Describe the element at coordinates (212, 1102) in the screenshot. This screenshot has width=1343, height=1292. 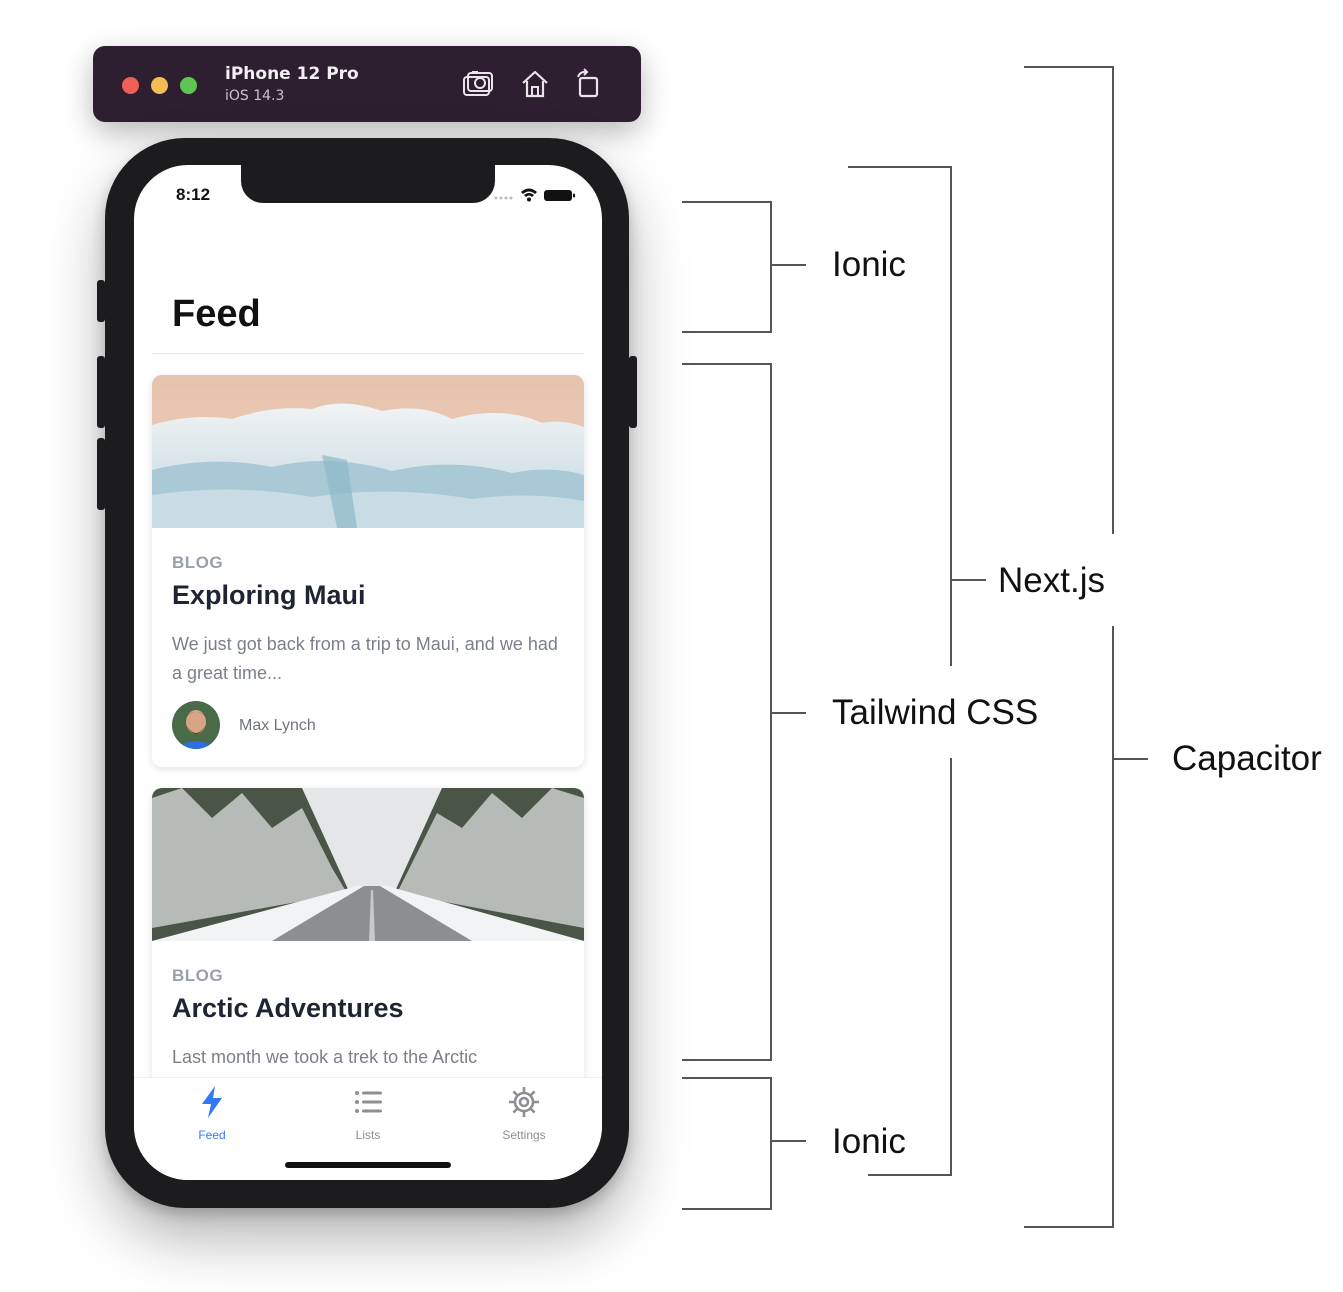
I see `flash-icon` at that location.